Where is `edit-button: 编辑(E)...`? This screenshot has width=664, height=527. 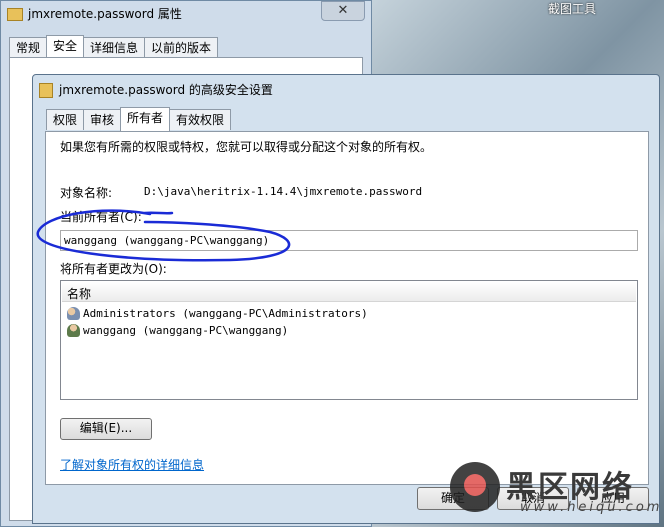
edit-button: 编辑(E)... is located at coordinates (106, 429).